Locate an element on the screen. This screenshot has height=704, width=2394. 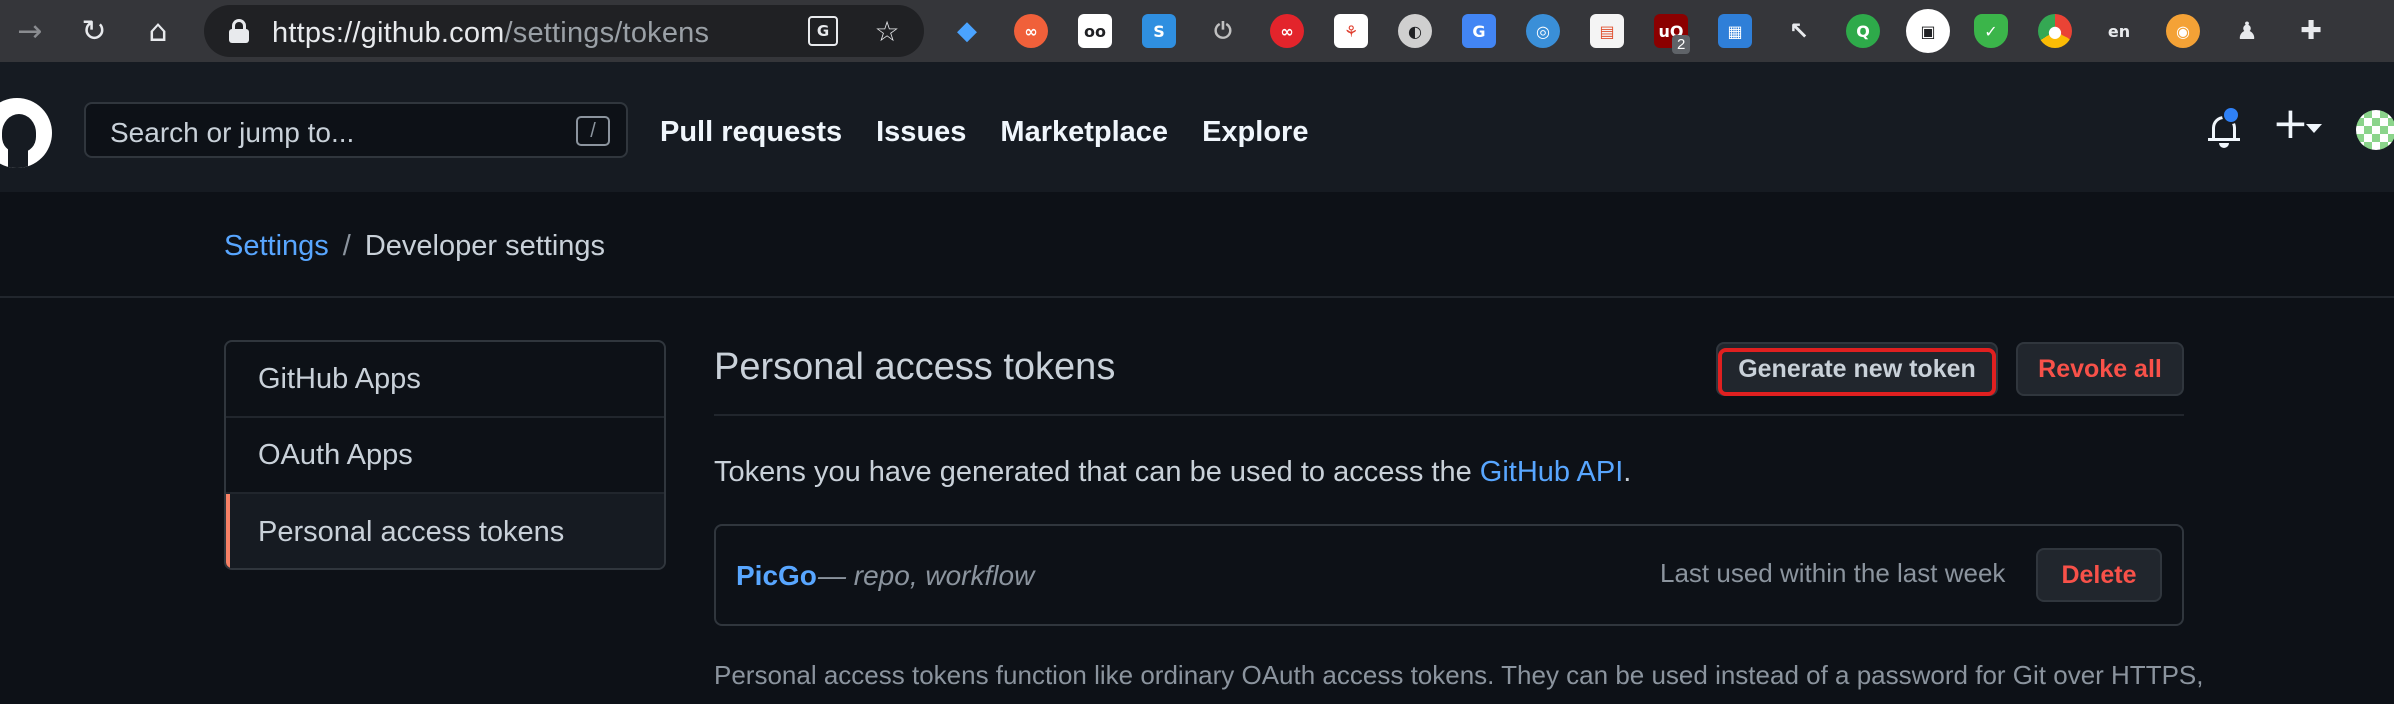
extension-swirl-icon: ◎ is located at coordinates (1543, 31).